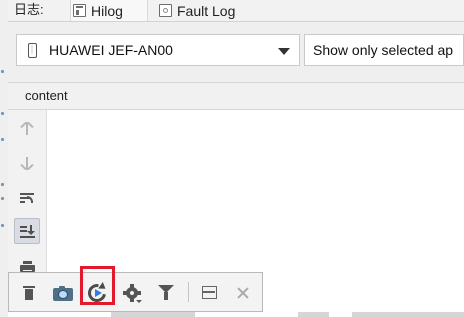 The image size is (464, 317). I want to click on bottom-log-toolbar, so click(135, 289).